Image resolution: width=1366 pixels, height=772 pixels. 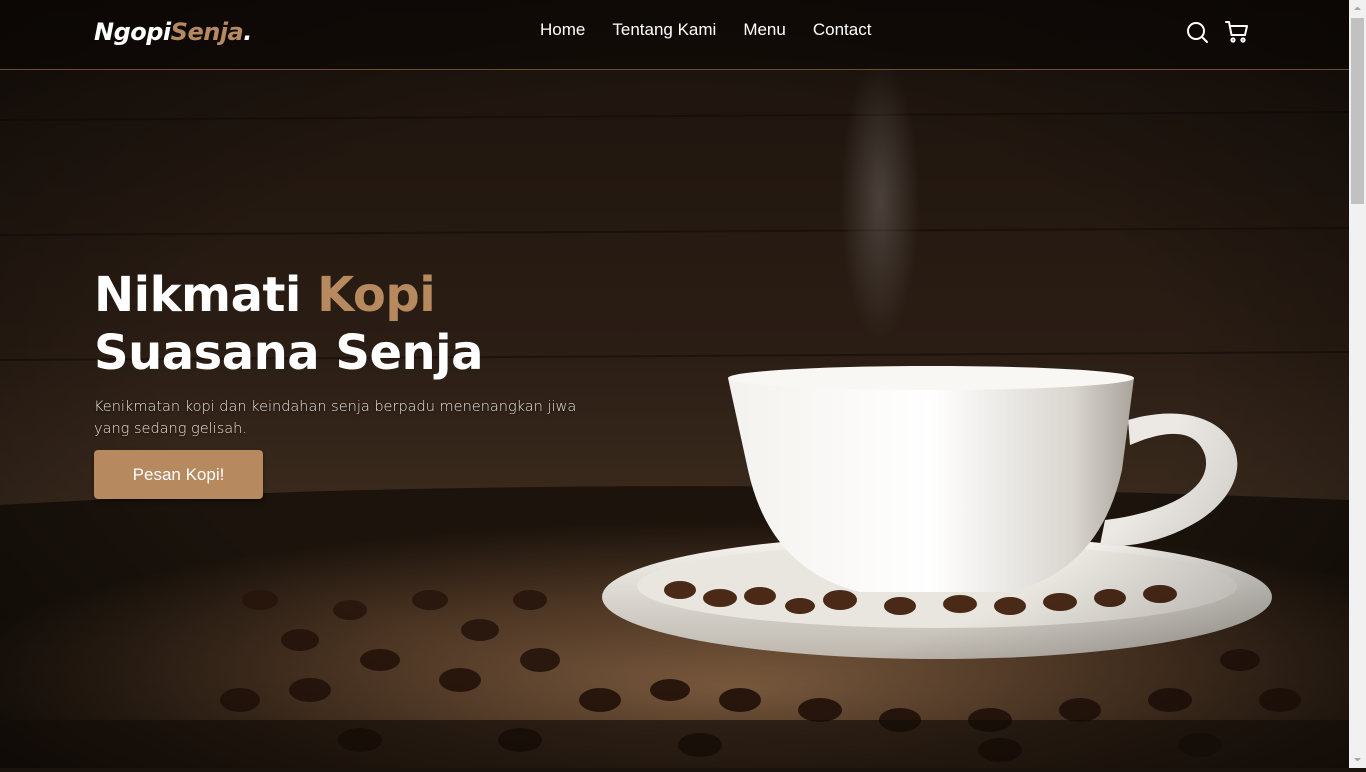 I want to click on nav-link-contact: Contact, so click(x=842, y=30).